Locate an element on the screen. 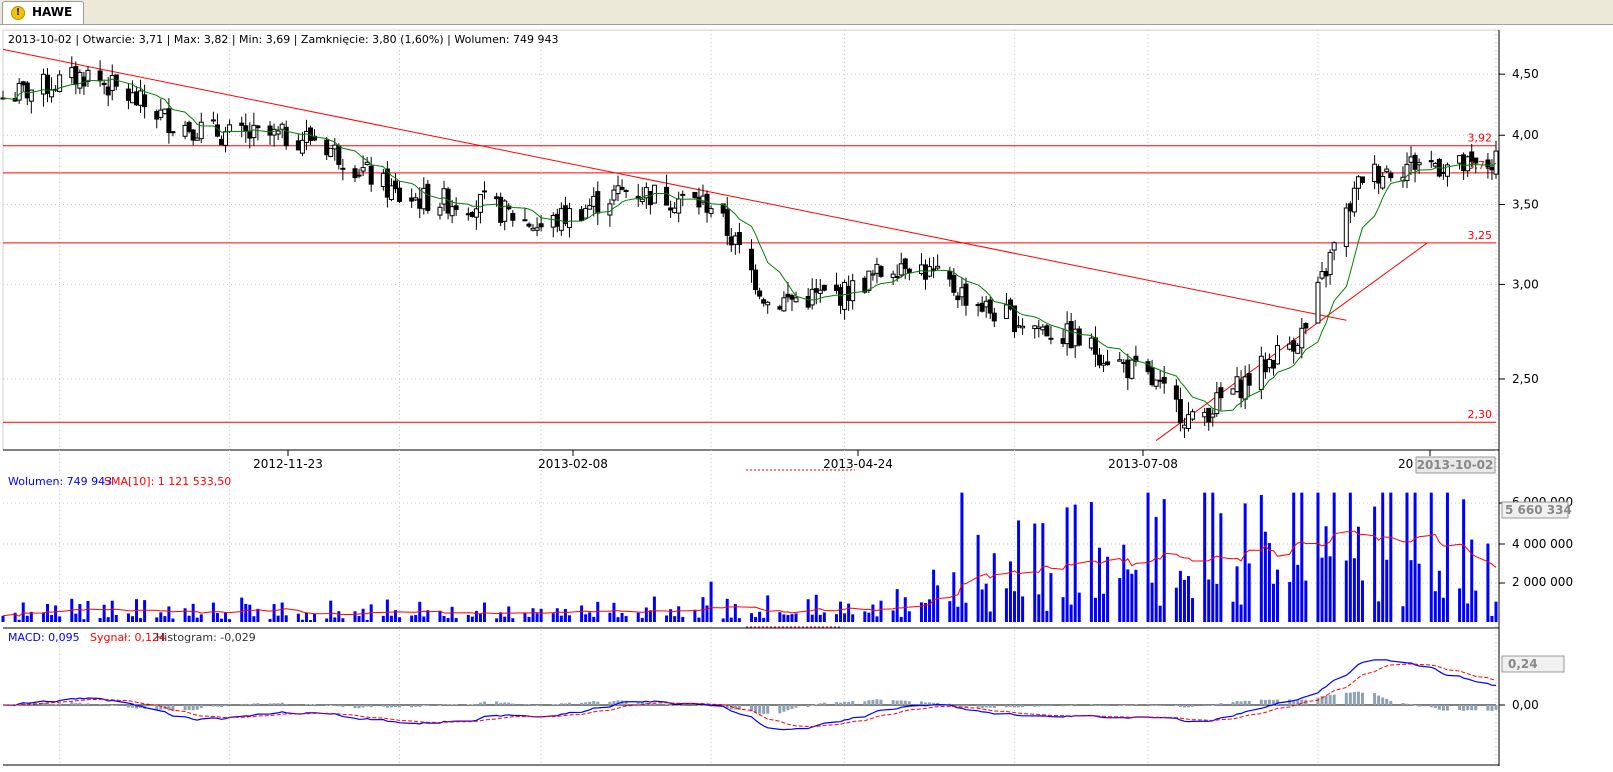  level-label: 3,25 is located at coordinates (1480, 235).